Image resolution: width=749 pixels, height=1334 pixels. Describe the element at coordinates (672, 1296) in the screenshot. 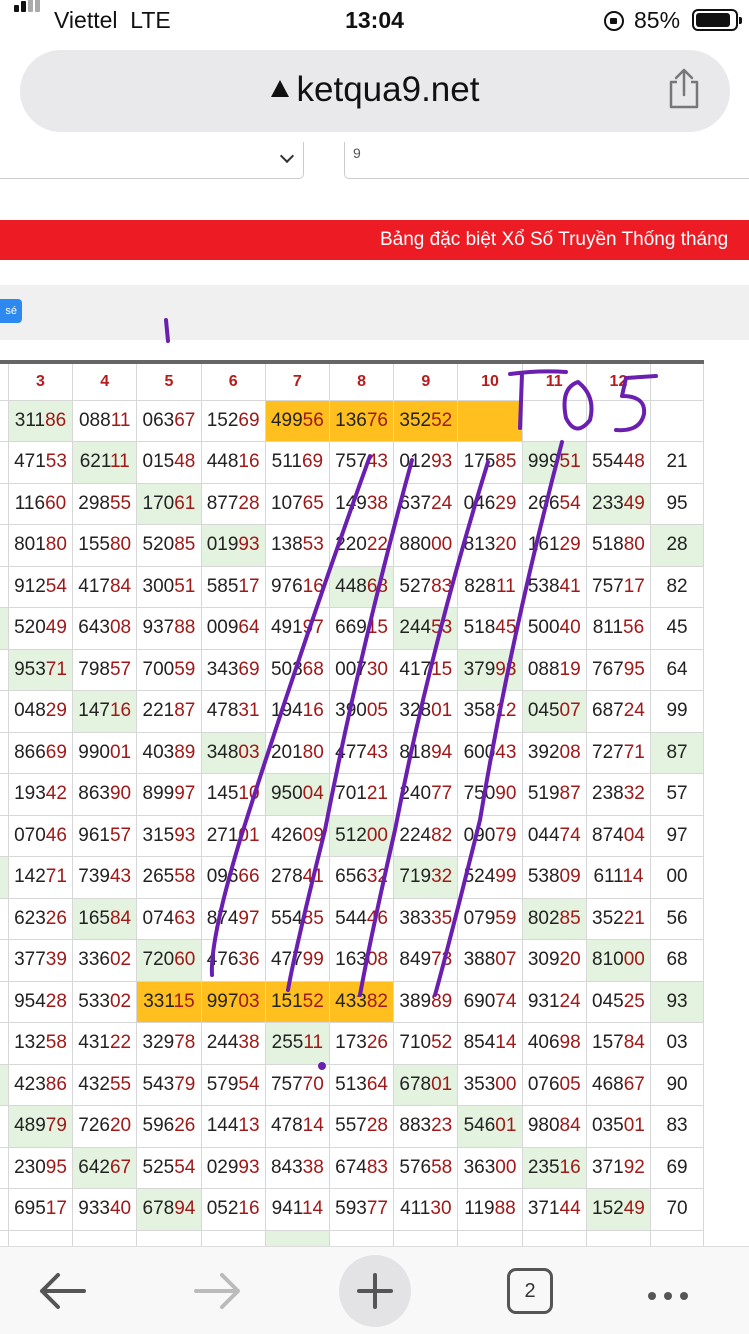

I see `more-dots-icon` at that location.